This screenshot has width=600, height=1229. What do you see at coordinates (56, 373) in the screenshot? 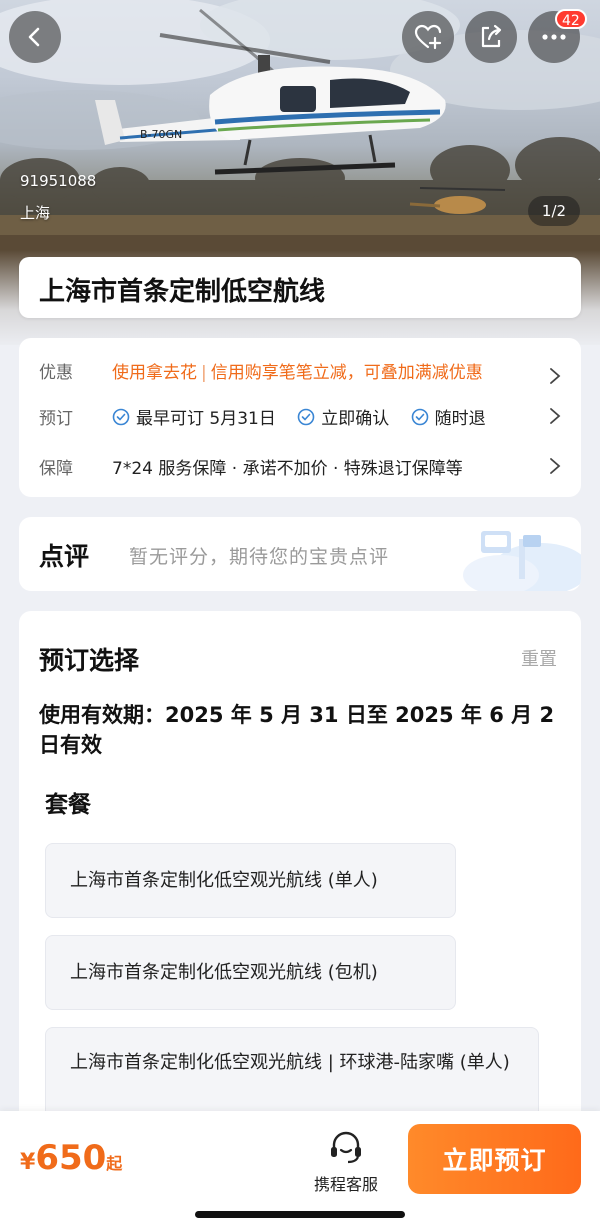
I see `discount-label: 优惠` at bounding box center [56, 373].